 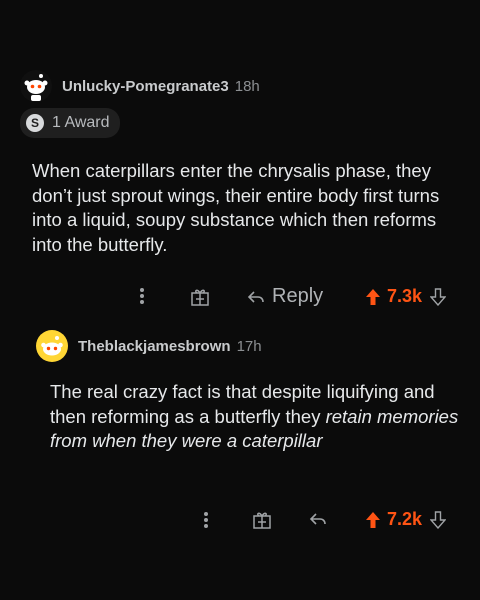 What do you see at coordinates (247, 86) in the screenshot?
I see `timestamp: 18h` at bounding box center [247, 86].